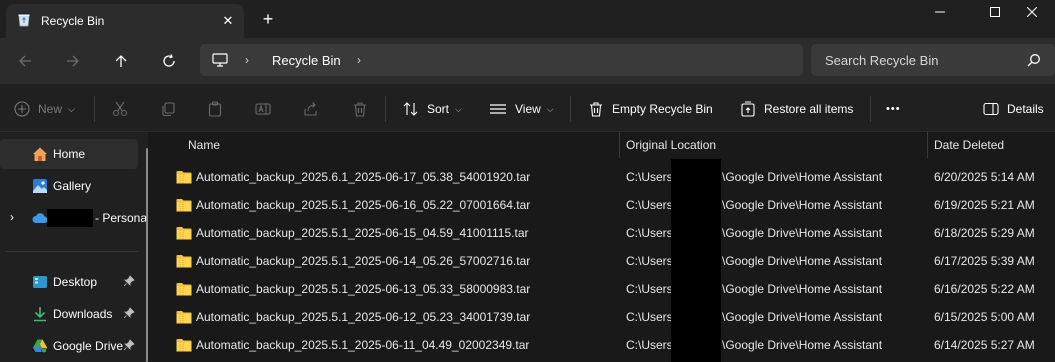 Image resolution: width=1055 pixels, height=362 pixels. What do you see at coordinates (521, 109) in the screenshot?
I see `view-button: View ⌵` at bounding box center [521, 109].